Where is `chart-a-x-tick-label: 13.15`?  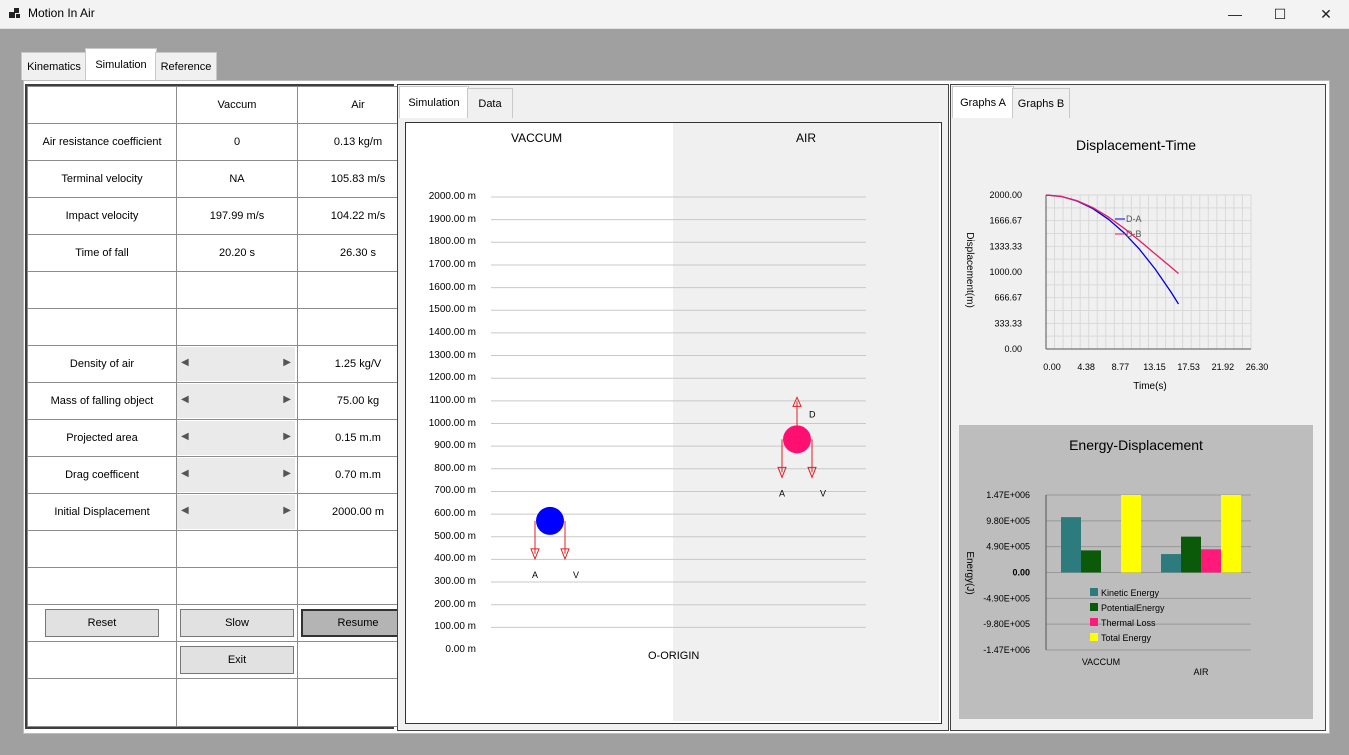
chart-a-x-tick-label: 13.15 is located at coordinates (1154, 367).